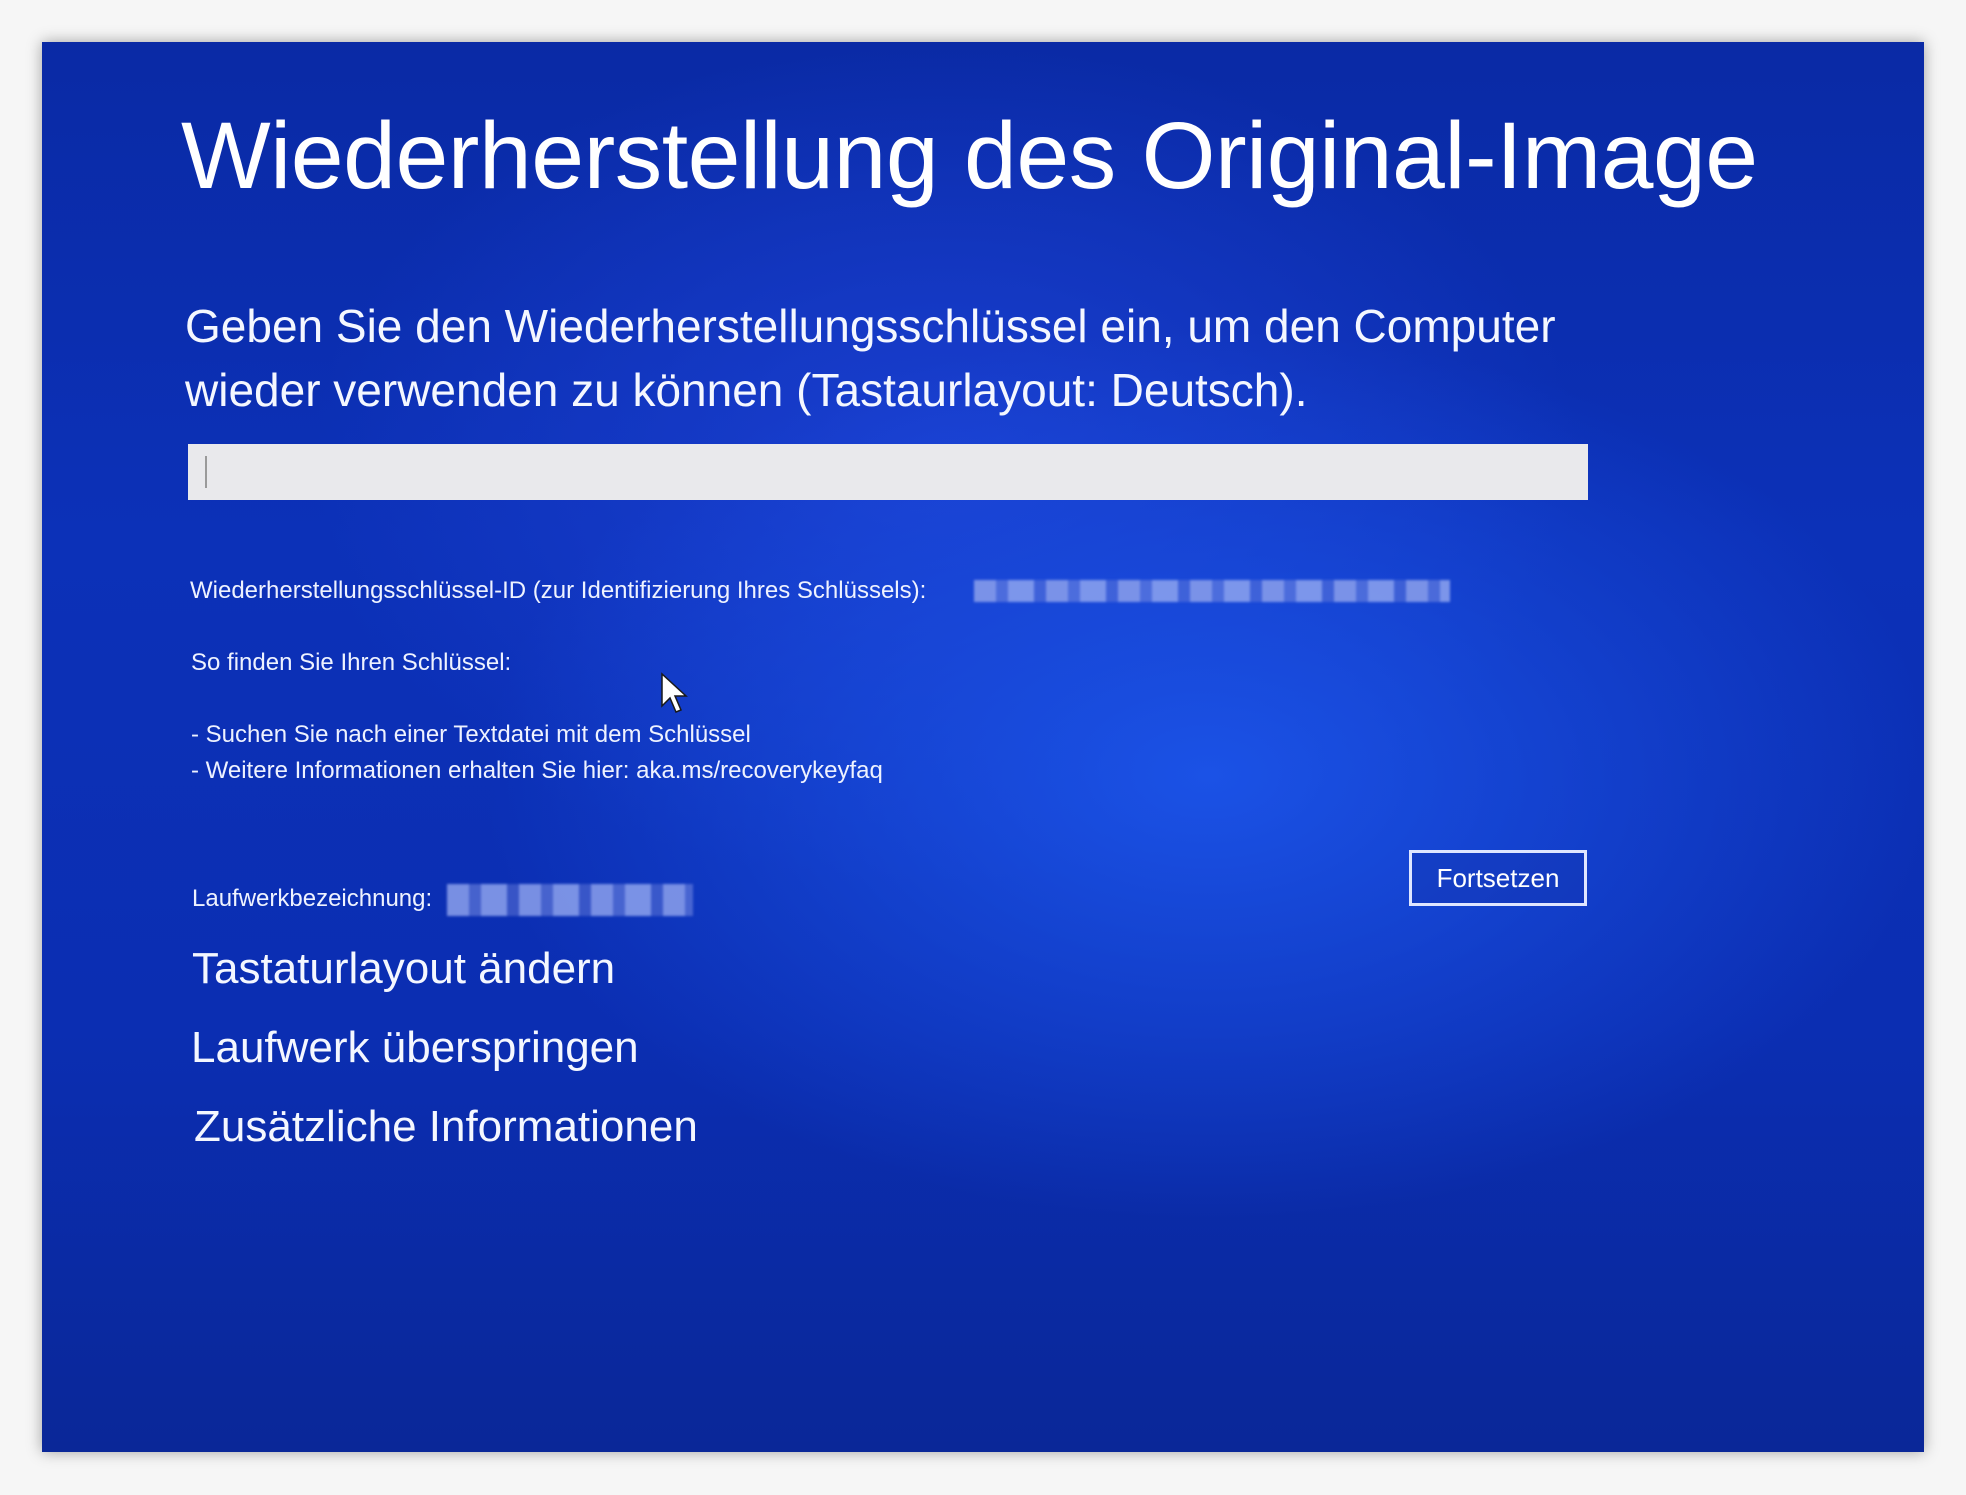 Image resolution: width=1966 pixels, height=1495 pixels. What do you see at coordinates (888, 472) in the screenshot?
I see `recovery-key-input` at bounding box center [888, 472].